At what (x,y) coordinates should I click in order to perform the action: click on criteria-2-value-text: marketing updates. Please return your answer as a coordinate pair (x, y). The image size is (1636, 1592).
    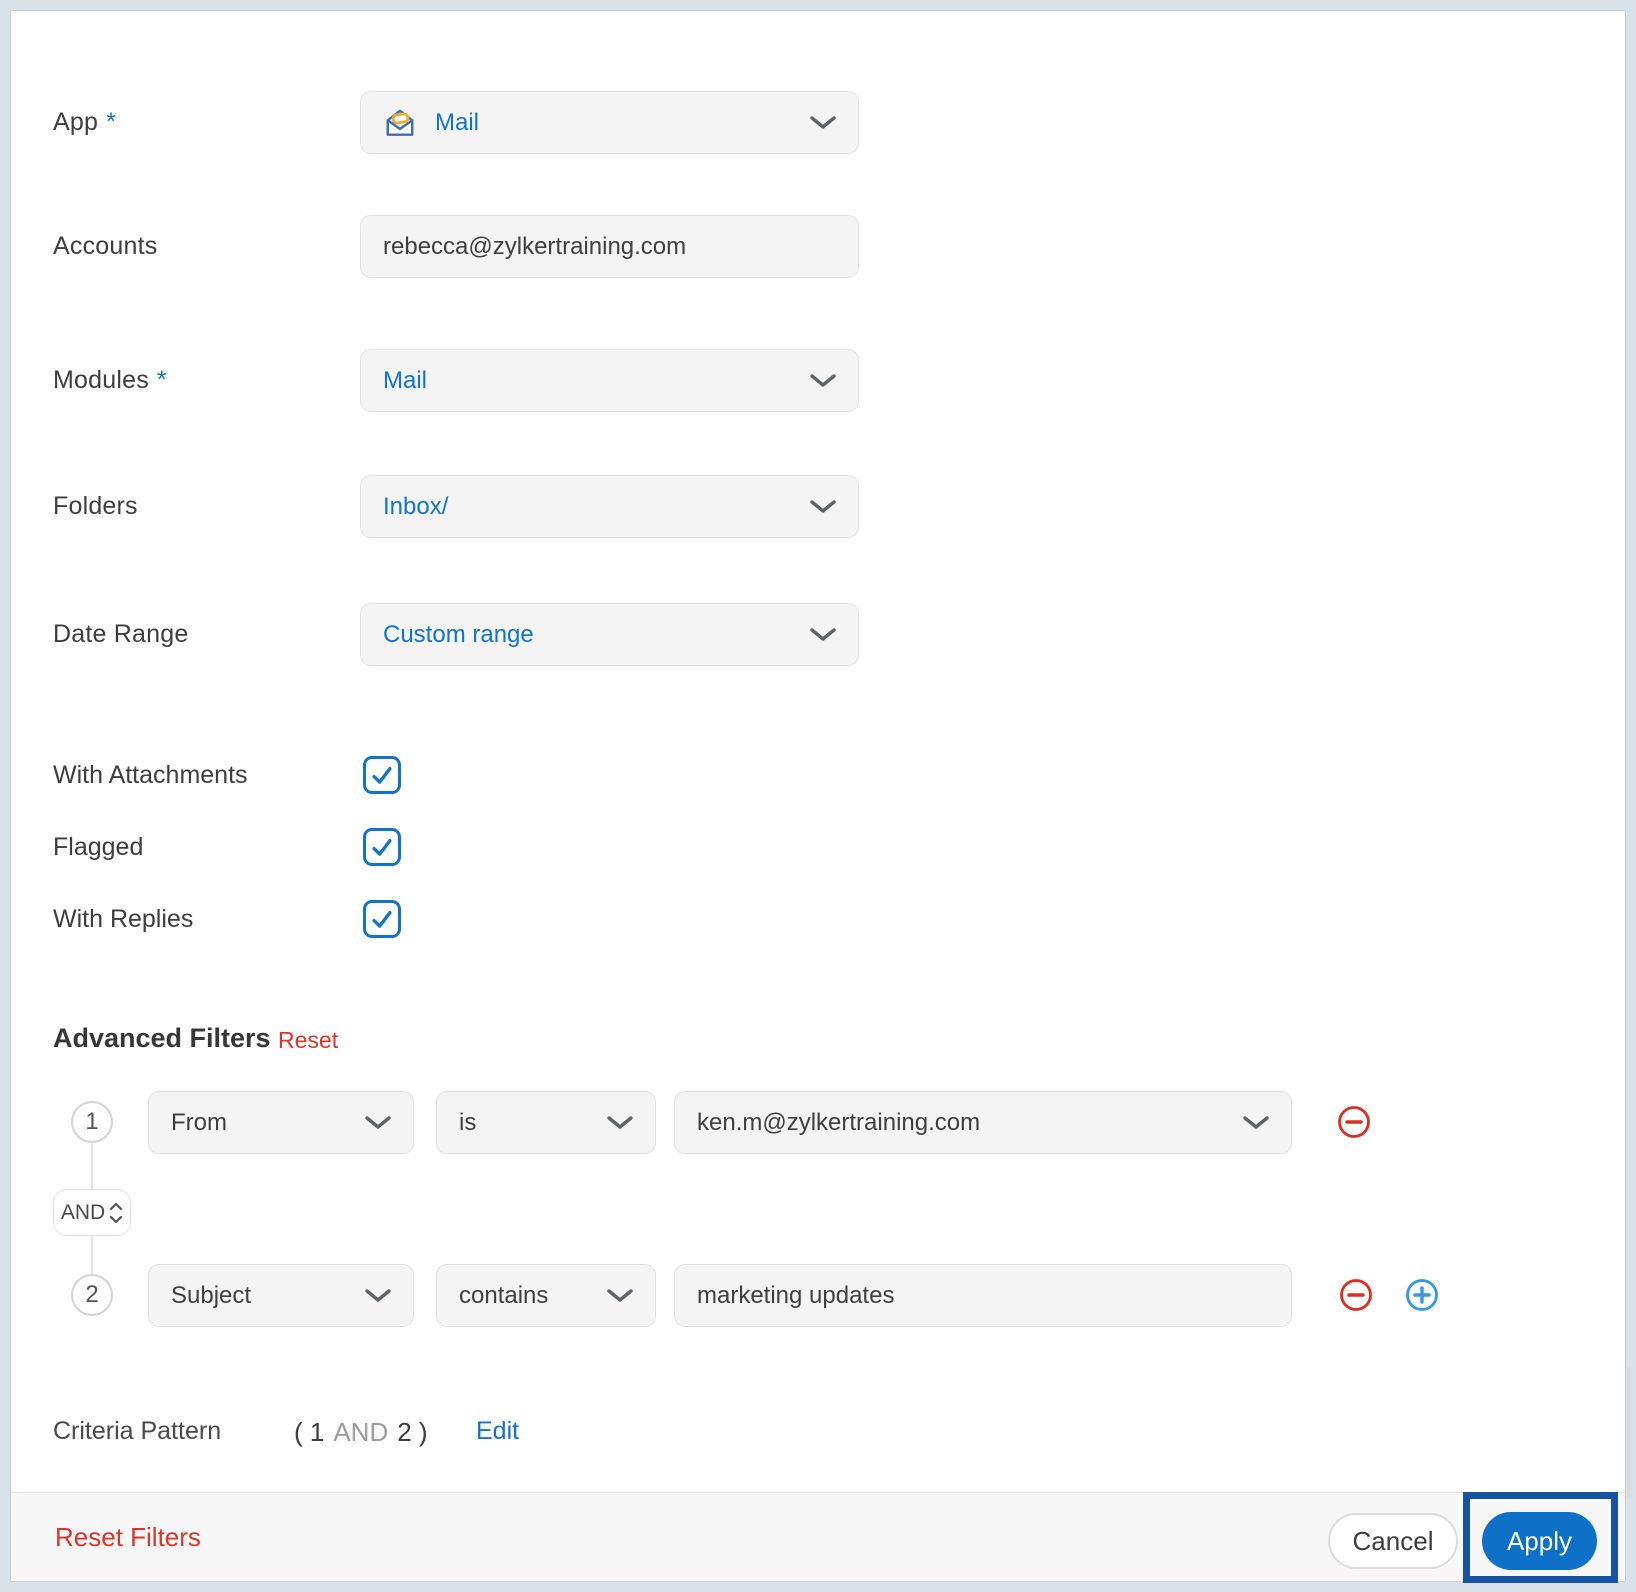
    Looking at the image, I should click on (796, 1295).